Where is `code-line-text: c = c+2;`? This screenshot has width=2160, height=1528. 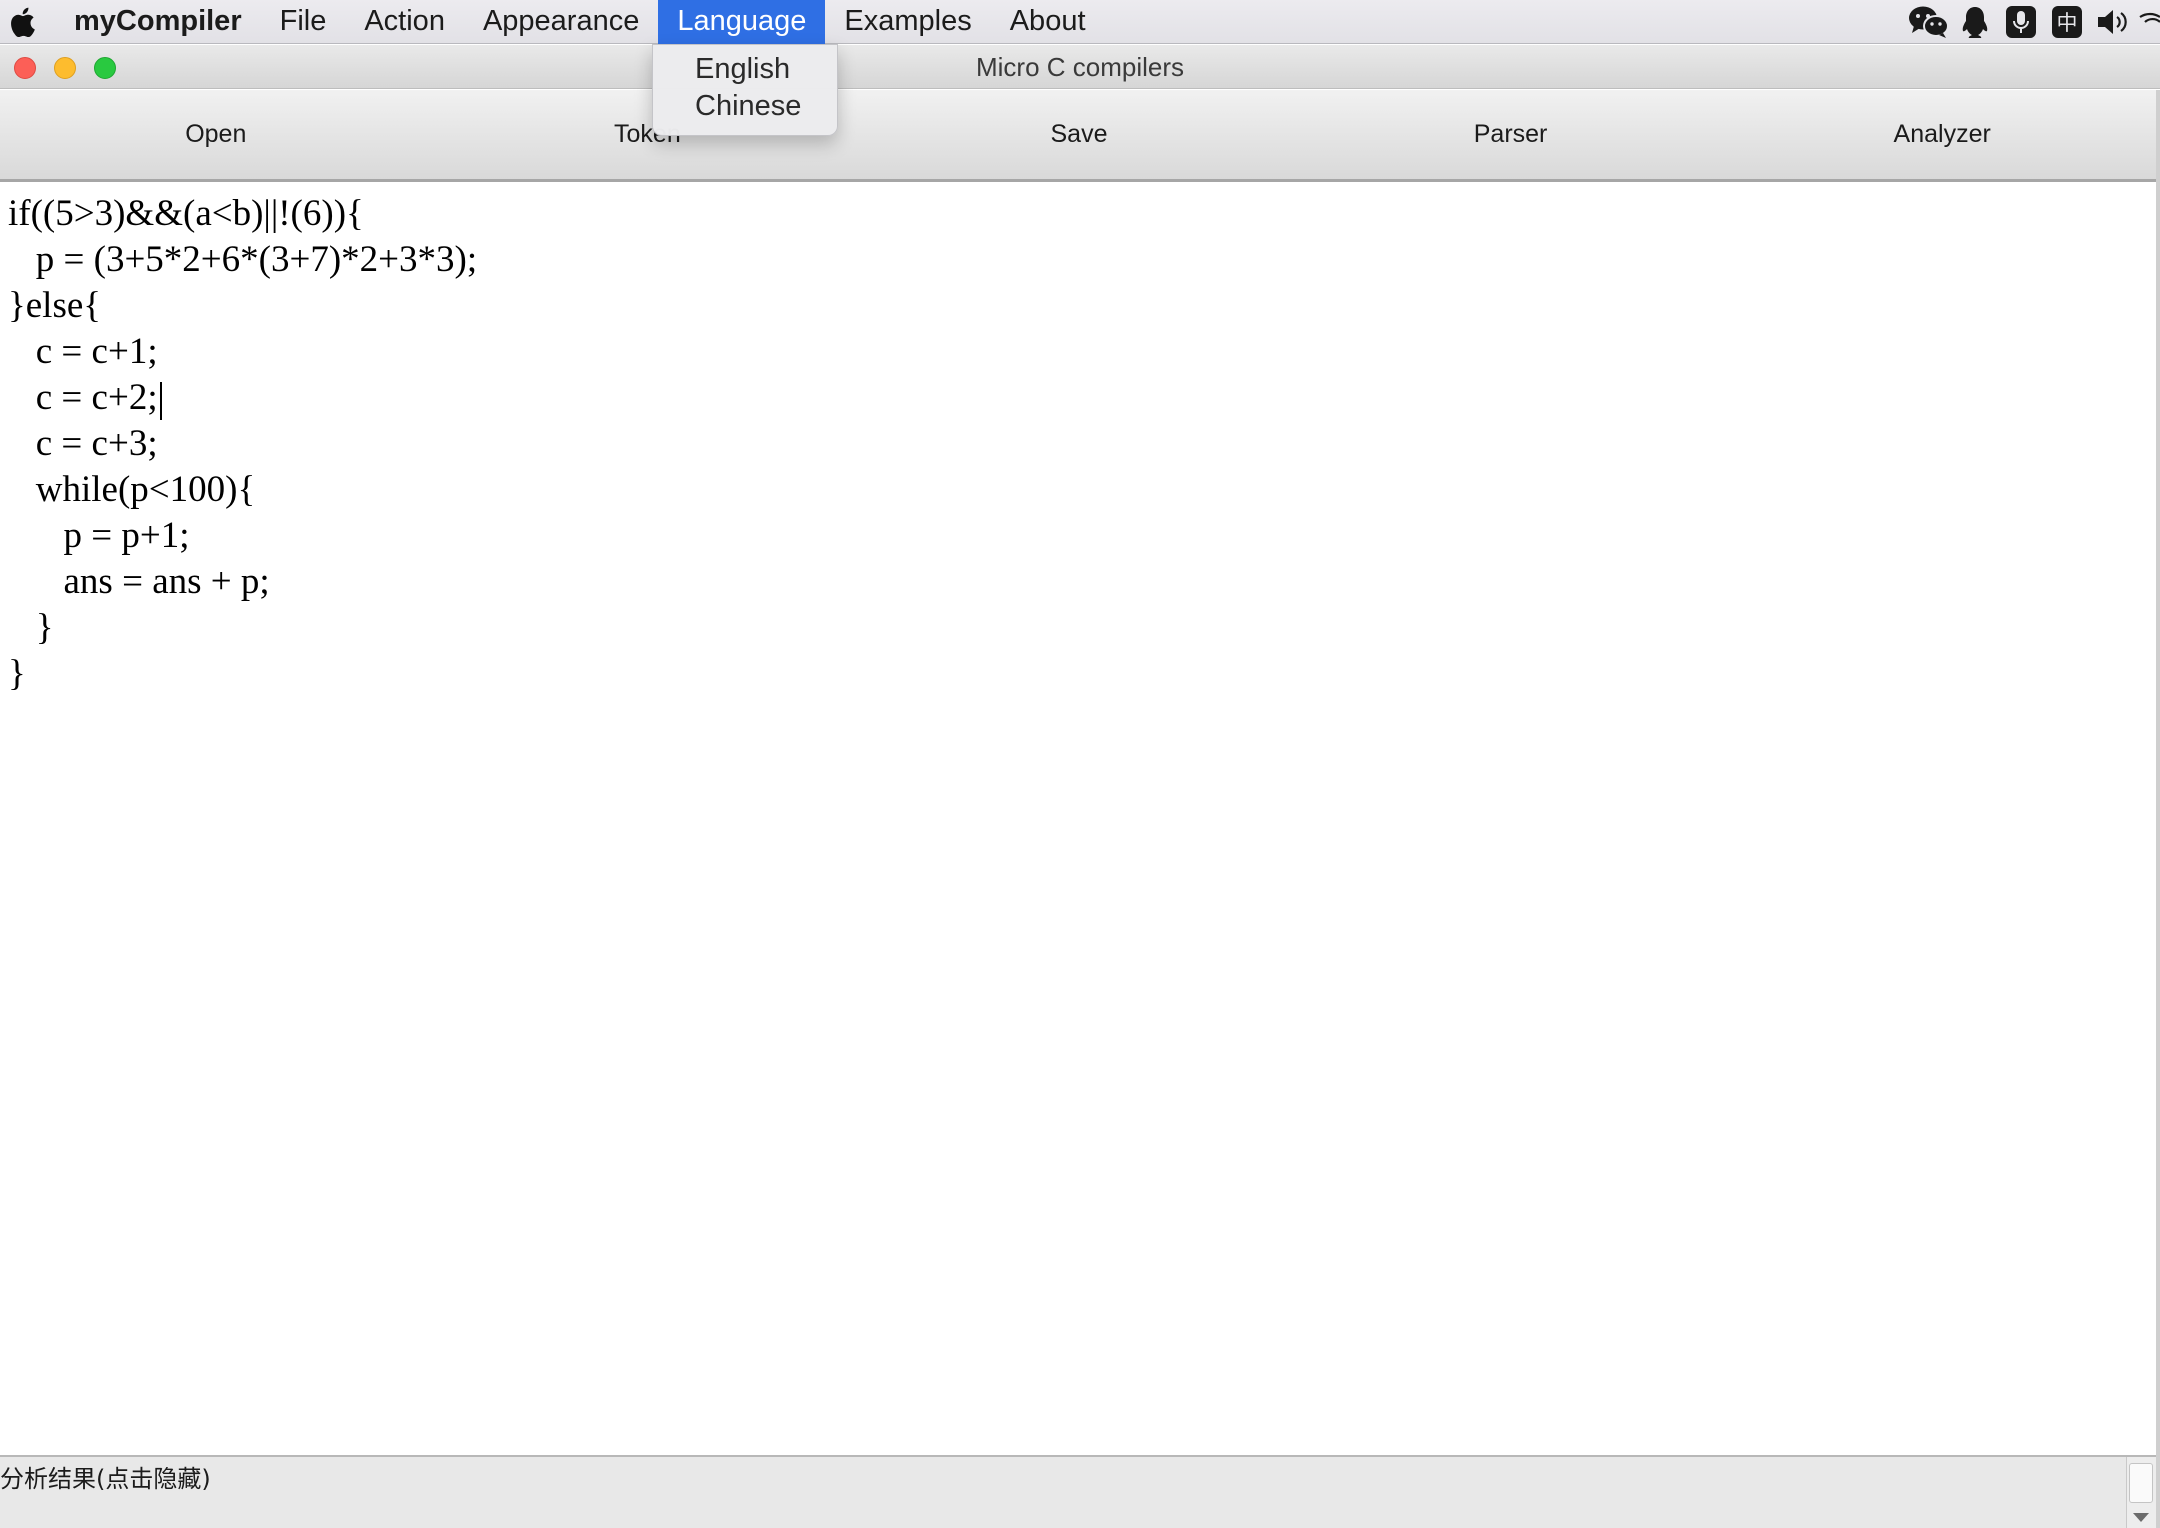 code-line-text: c = c+2; is located at coordinates (83, 397).